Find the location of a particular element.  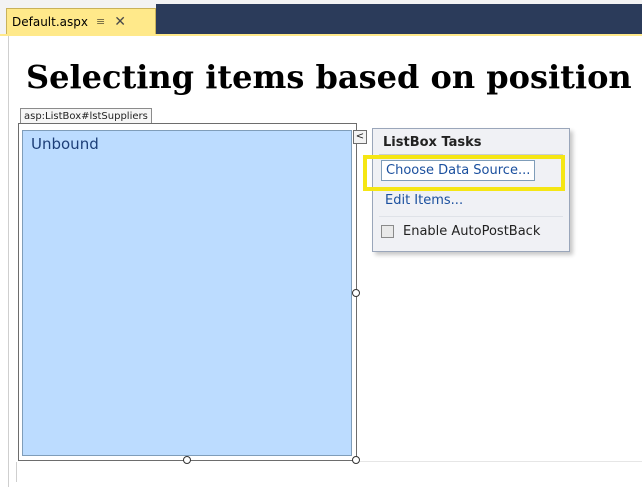

page-heading: Selecting items based on position is located at coordinates (329, 77).